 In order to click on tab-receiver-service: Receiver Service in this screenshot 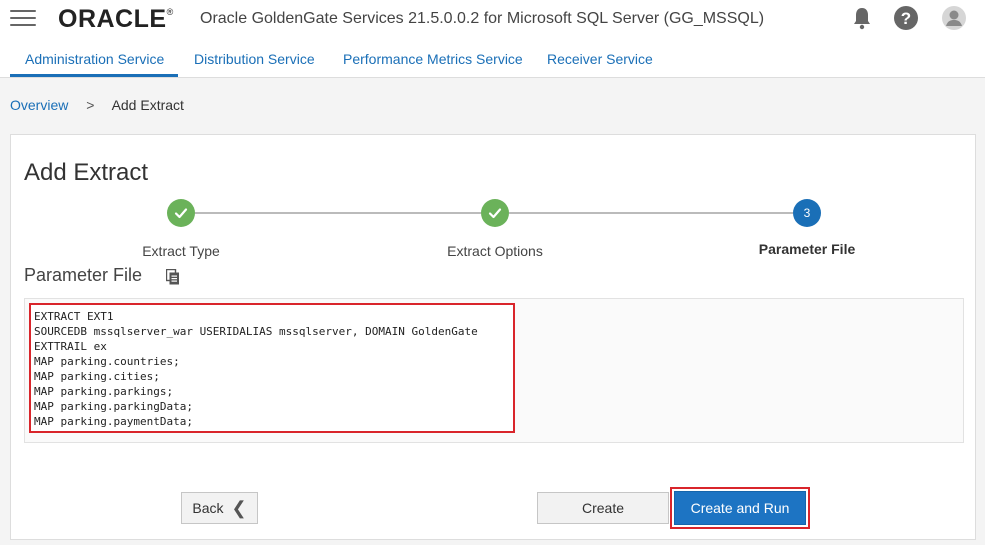, I will do `click(600, 59)`.